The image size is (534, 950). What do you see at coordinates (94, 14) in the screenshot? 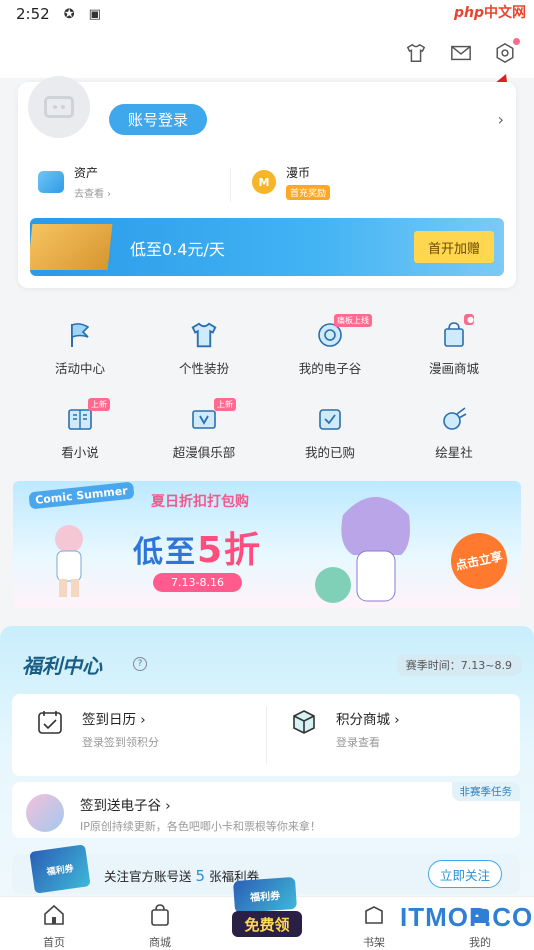
I see `a-notification-icon: ▣` at bounding box center [94, 14].